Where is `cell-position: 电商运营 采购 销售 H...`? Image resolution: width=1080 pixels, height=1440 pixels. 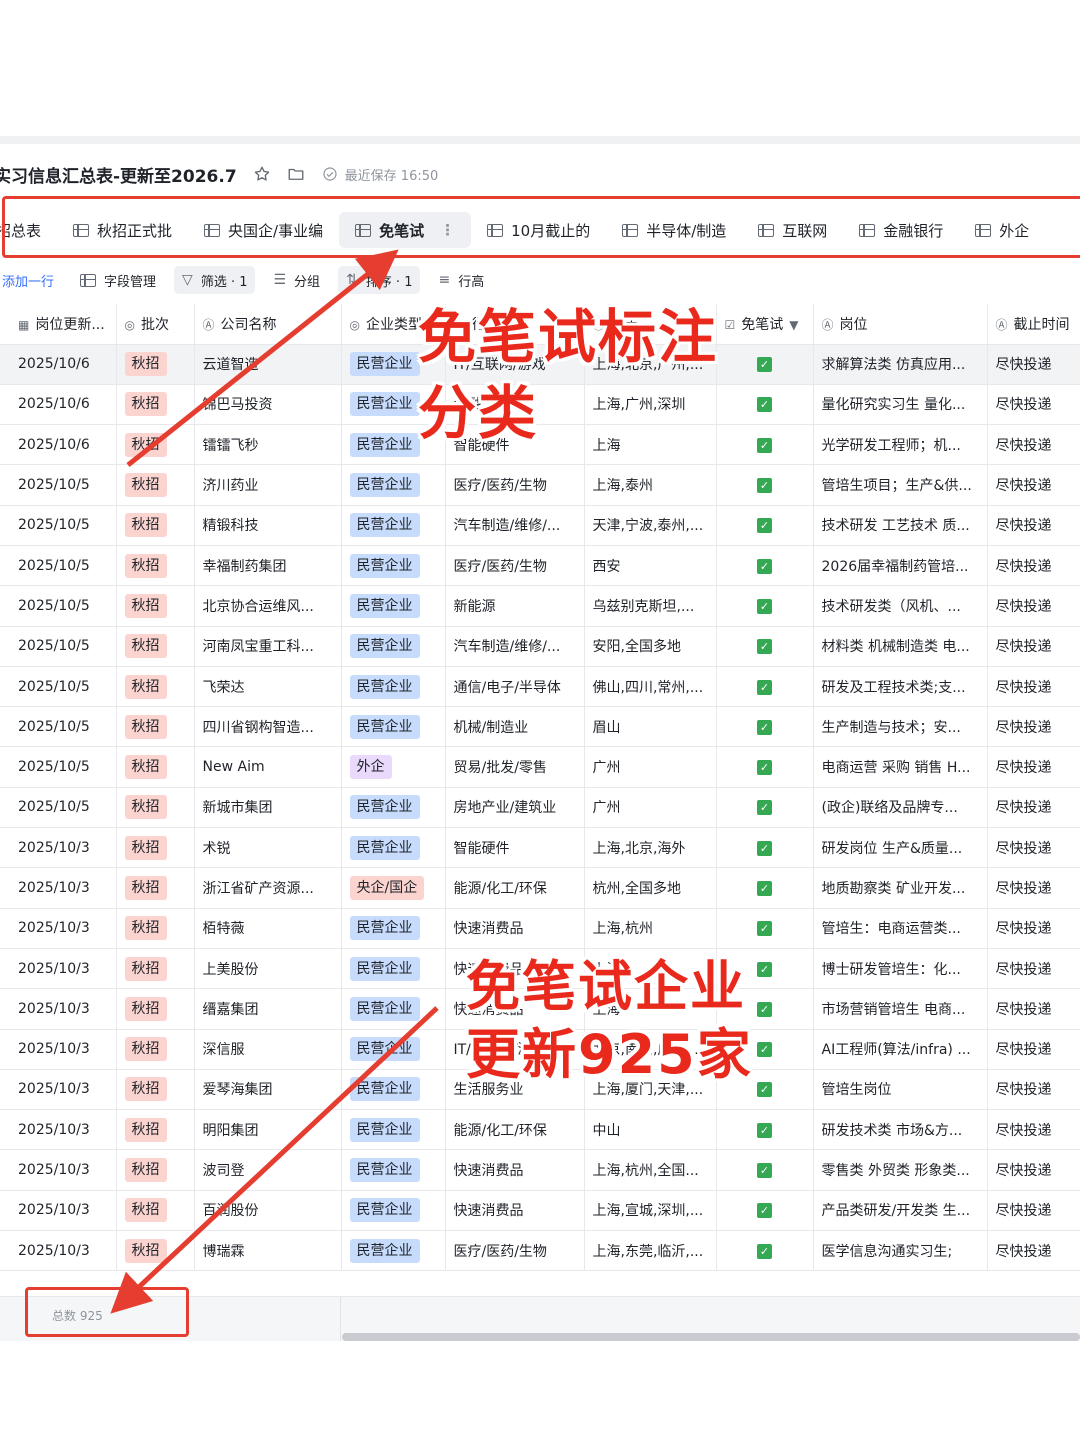 cell-position: 电商运营 采购 销售 H... is located at coordinates (900, 767).